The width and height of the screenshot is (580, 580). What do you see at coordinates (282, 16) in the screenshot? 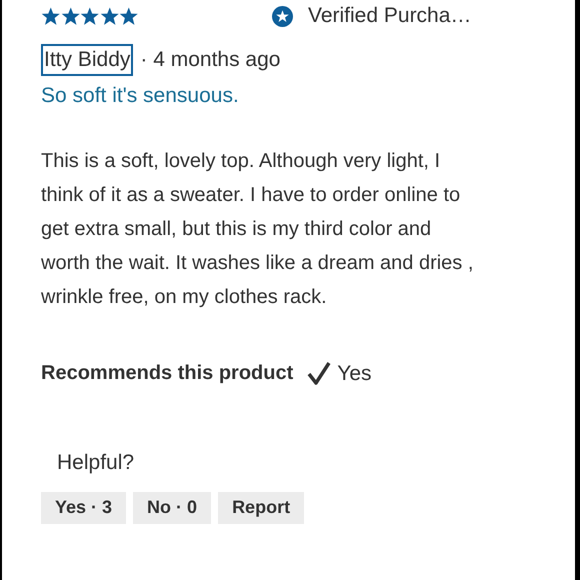
I see `star-badge-icon` at bounding box center [282, 16].